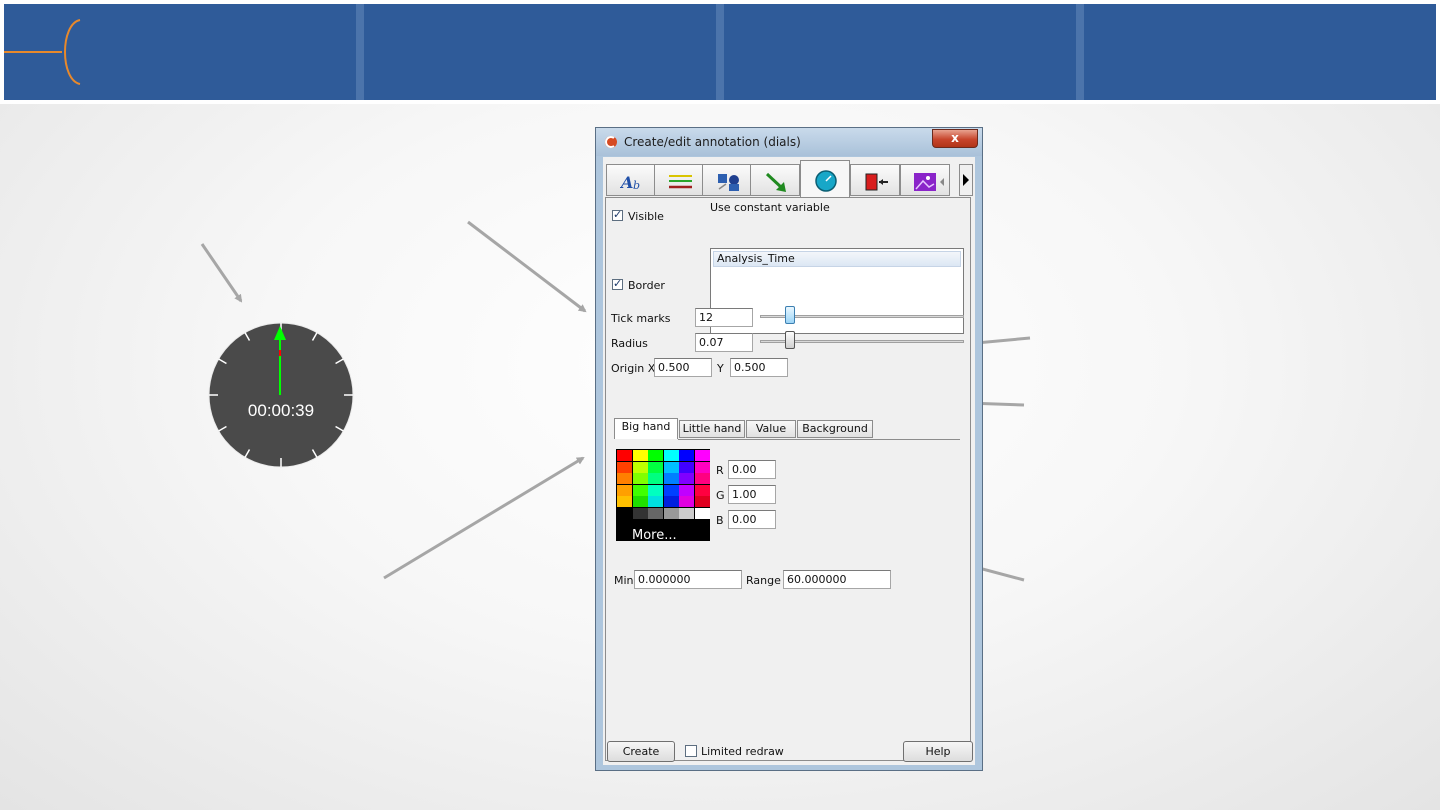 Image resolution: width=1440 pixels, height=810 pixels. Describe the element at coordinates (835, 429) in the screenshot. I see `subtab-background: Background` at that location.